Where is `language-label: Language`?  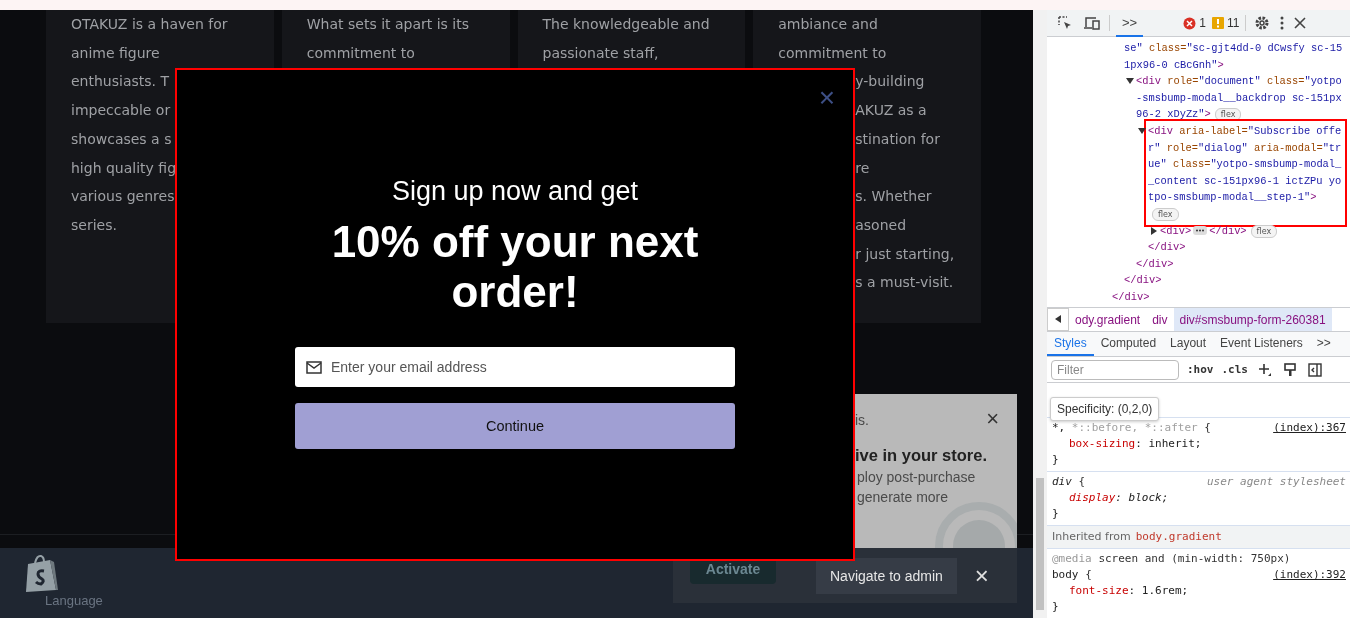
language-label: Language is located at coordinates (74, 600).